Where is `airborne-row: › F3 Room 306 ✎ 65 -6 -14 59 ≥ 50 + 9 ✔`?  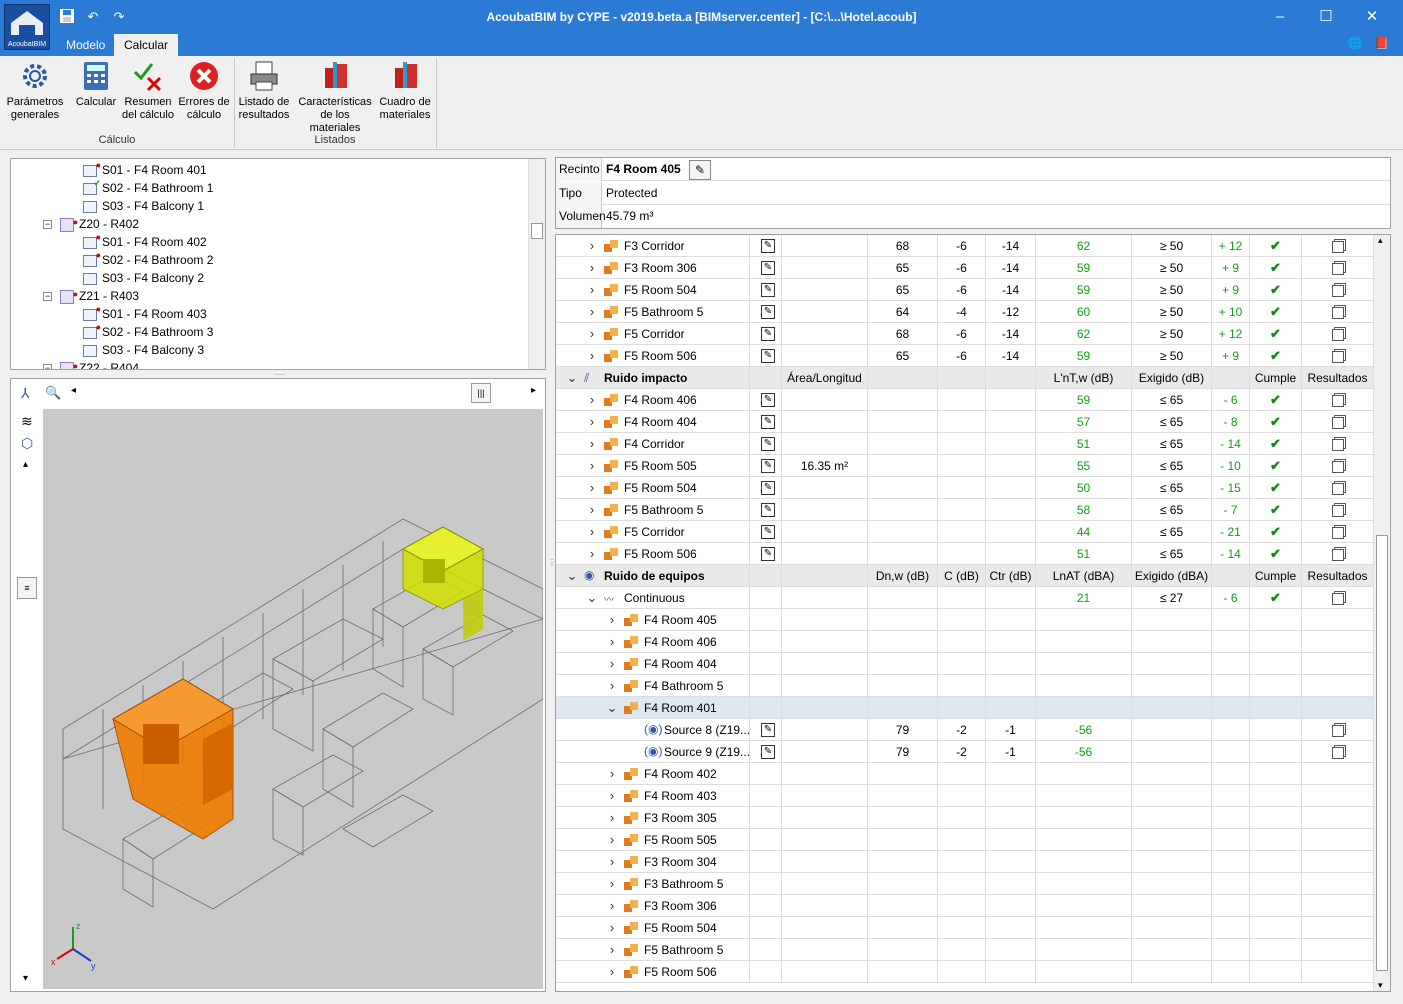
airborne-row: › F3 Room 306 ✎ 65 -6 -14 59 ≥ 50 + 9 ✔ is located at coordinates (965, 268).